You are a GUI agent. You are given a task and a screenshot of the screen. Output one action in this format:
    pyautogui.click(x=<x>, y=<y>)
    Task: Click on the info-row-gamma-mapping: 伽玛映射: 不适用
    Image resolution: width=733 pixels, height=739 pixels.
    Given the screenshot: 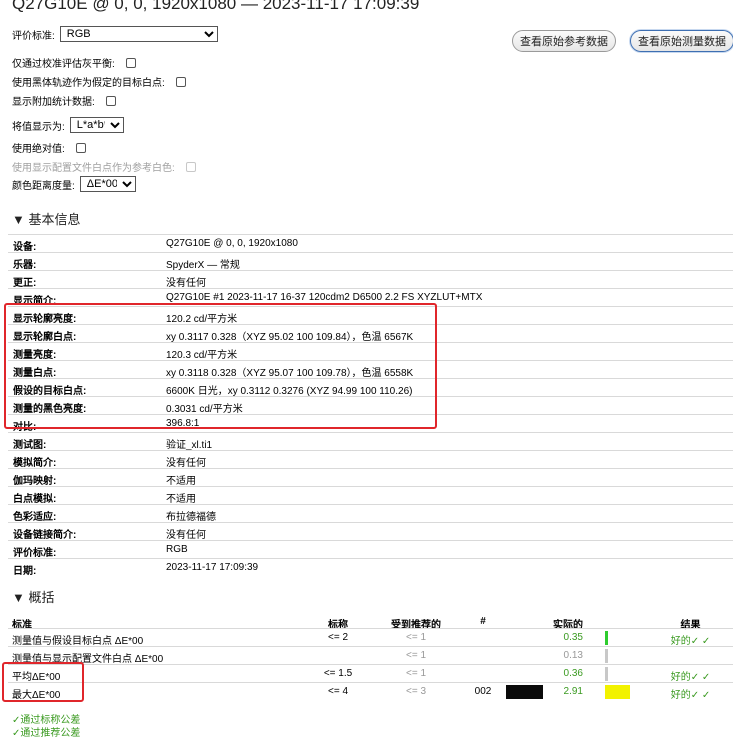 What is the action you would take?
    pyautogui.click(x=370, y=477)
    